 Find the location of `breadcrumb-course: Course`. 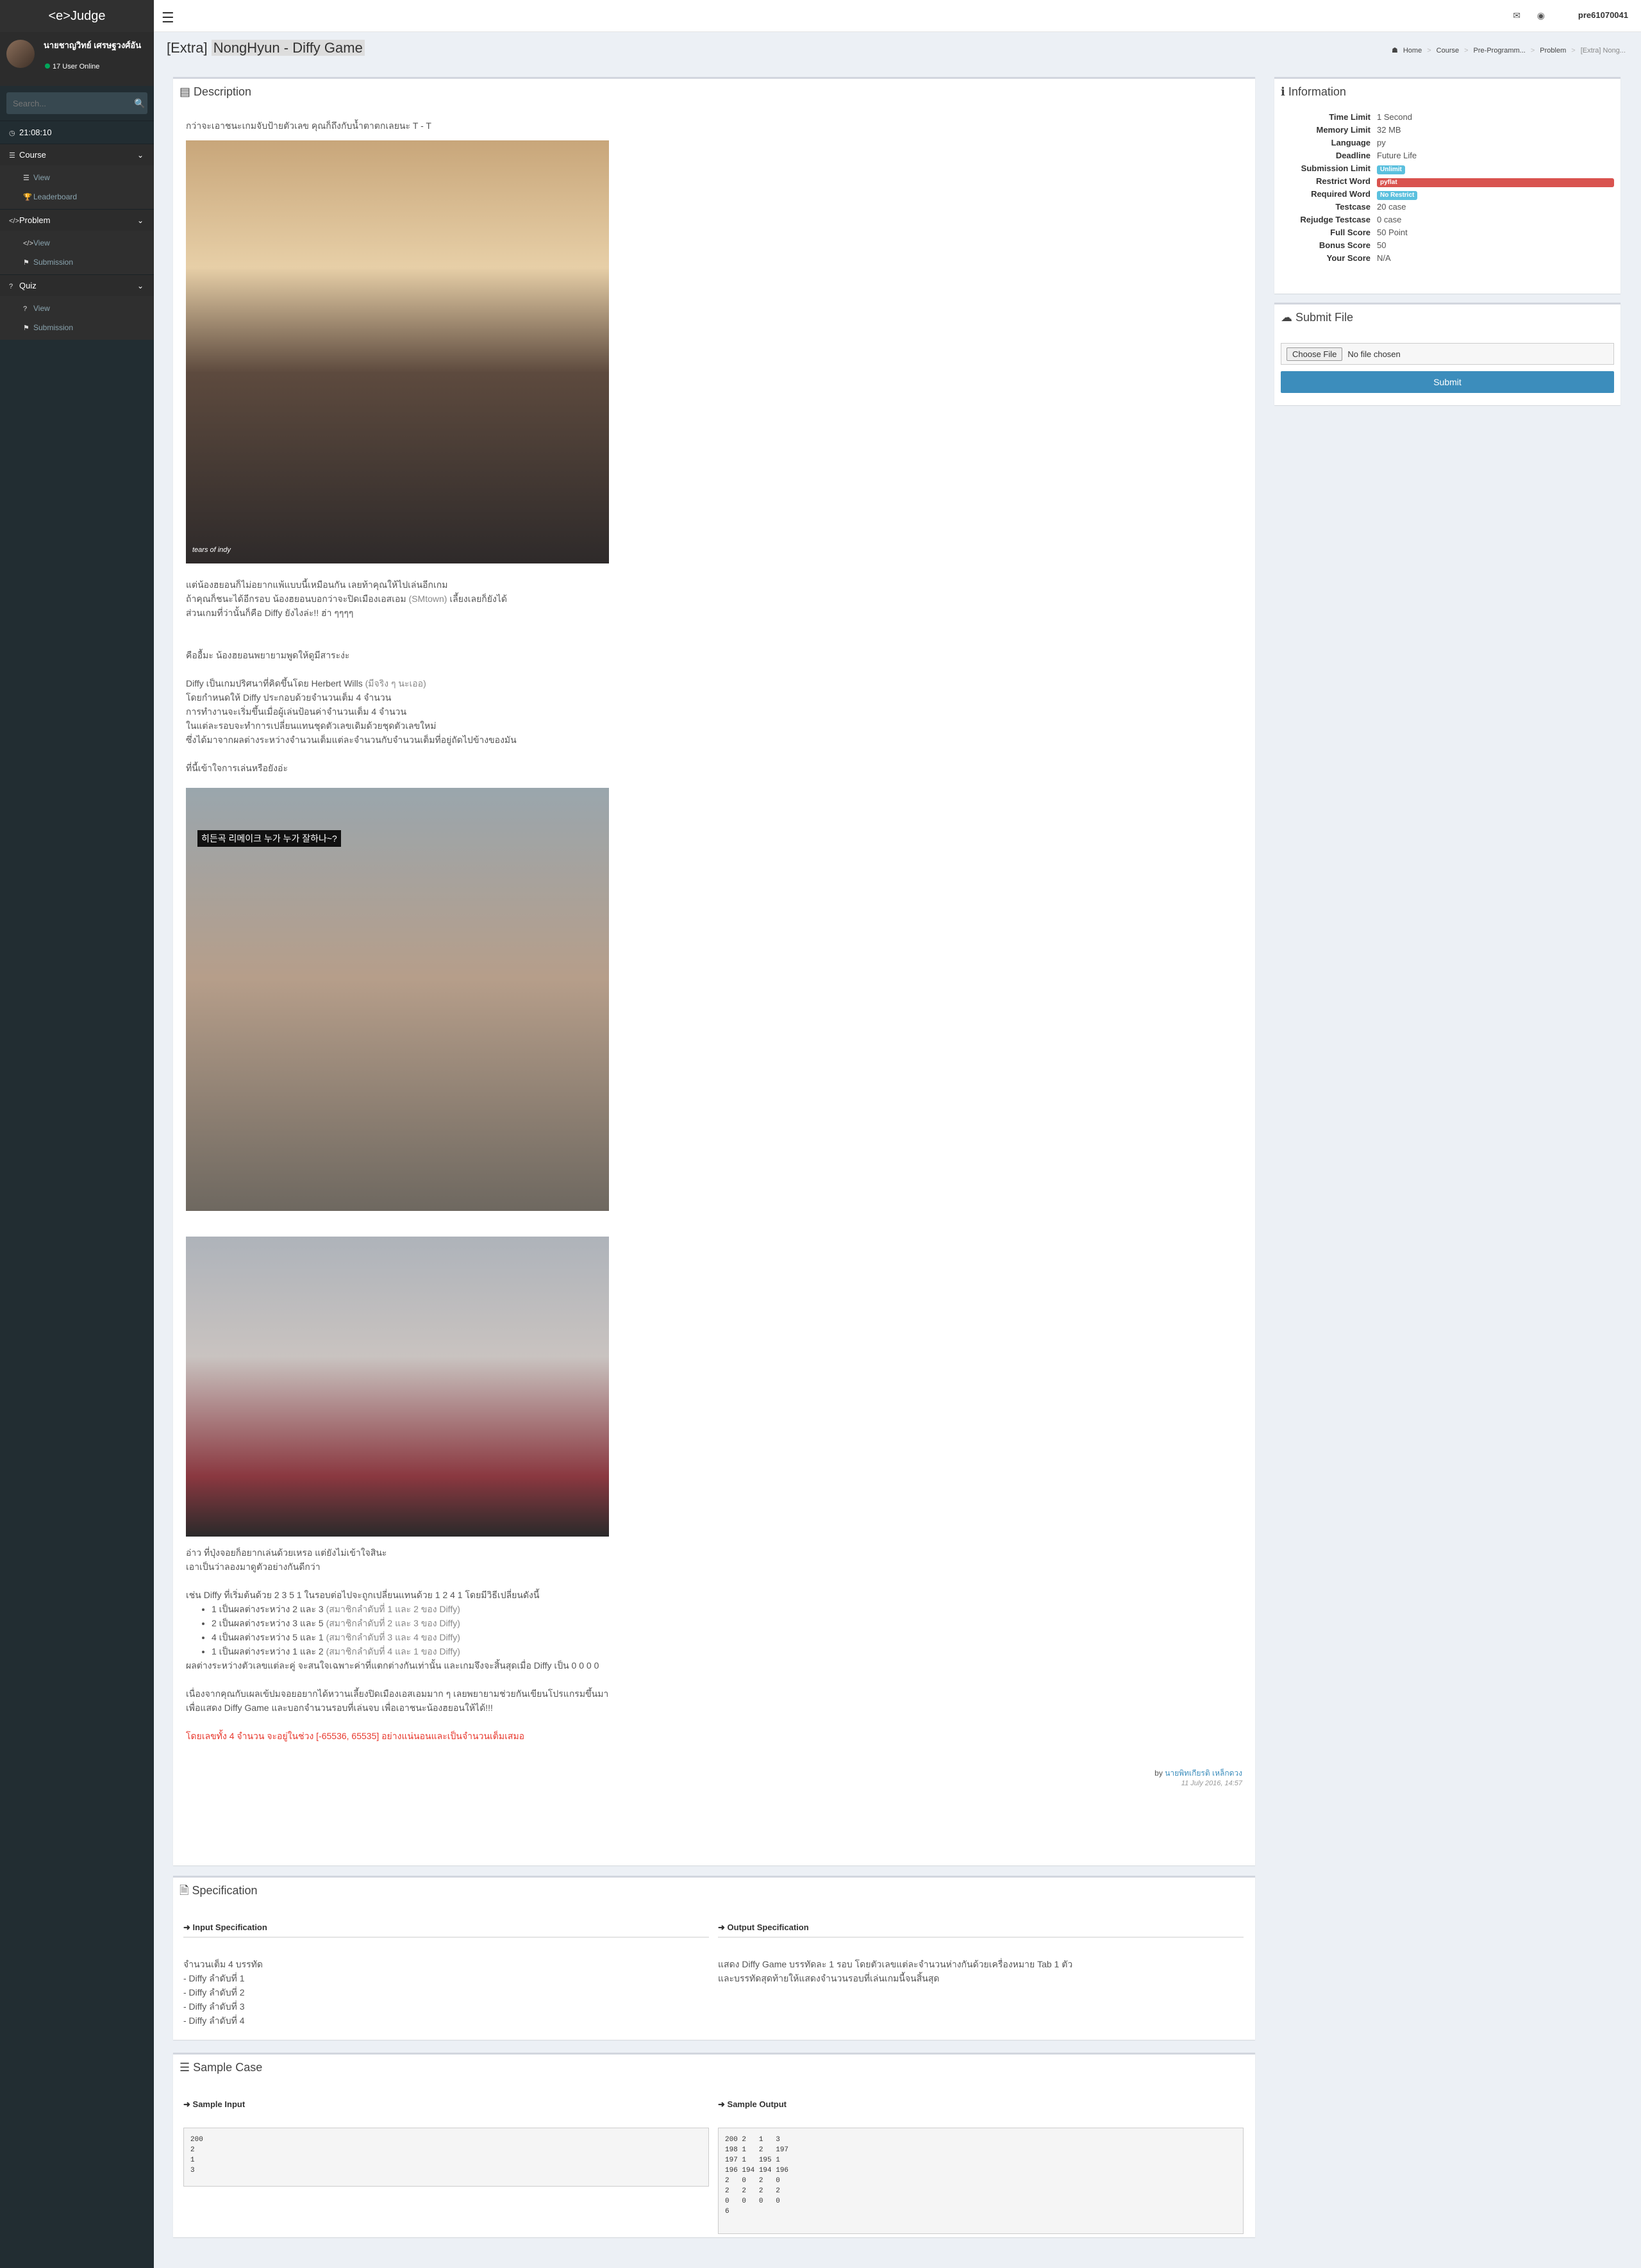

breadcrumb-course: Course is located at coordinates (1448, 50).